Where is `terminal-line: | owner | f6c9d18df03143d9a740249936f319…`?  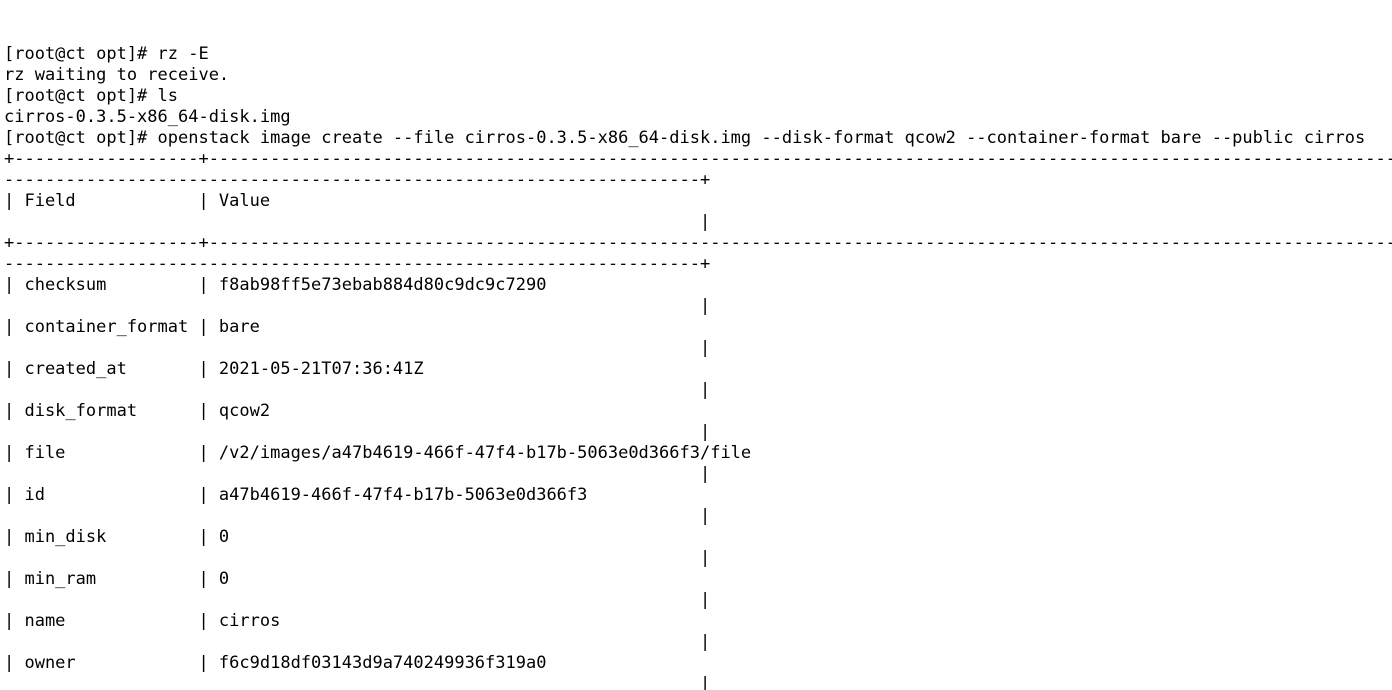 terminal-line: | owner | f6c9d18df03143d9a740249936f319… is located at coordinates (698, 663).